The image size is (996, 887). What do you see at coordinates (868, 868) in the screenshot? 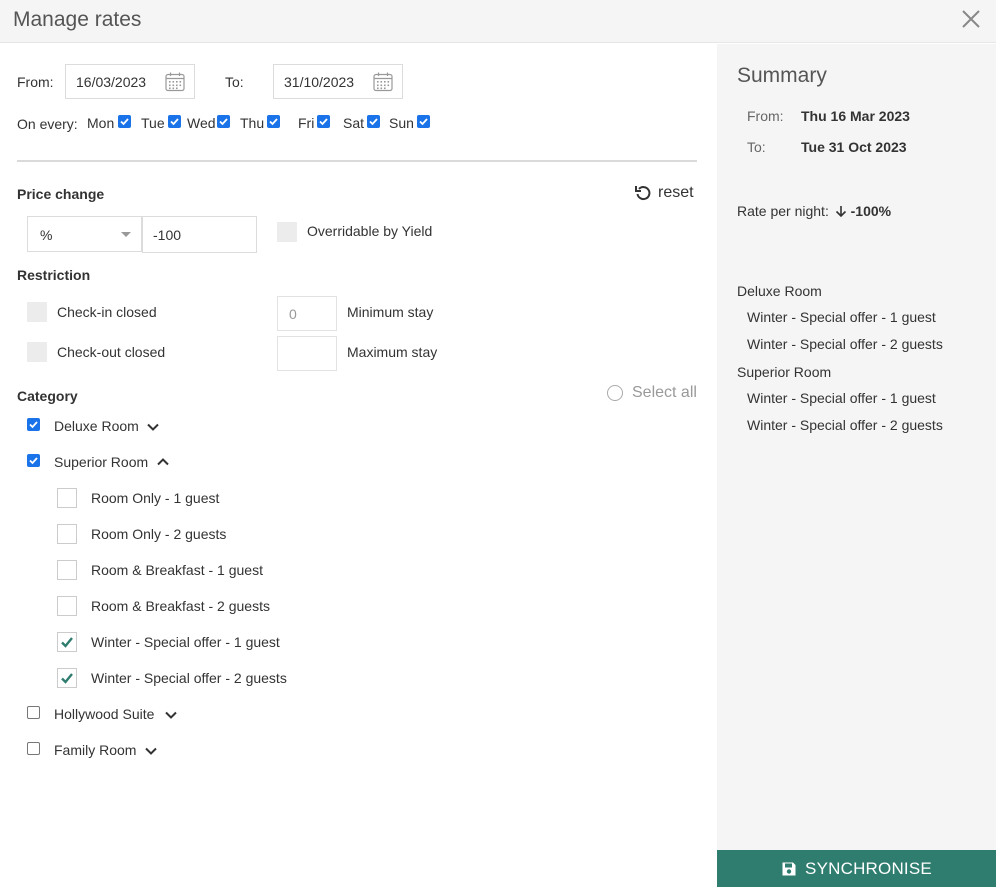
I see `synchronise-label: SYNCHRONISE` at bounding box center [868, 868].